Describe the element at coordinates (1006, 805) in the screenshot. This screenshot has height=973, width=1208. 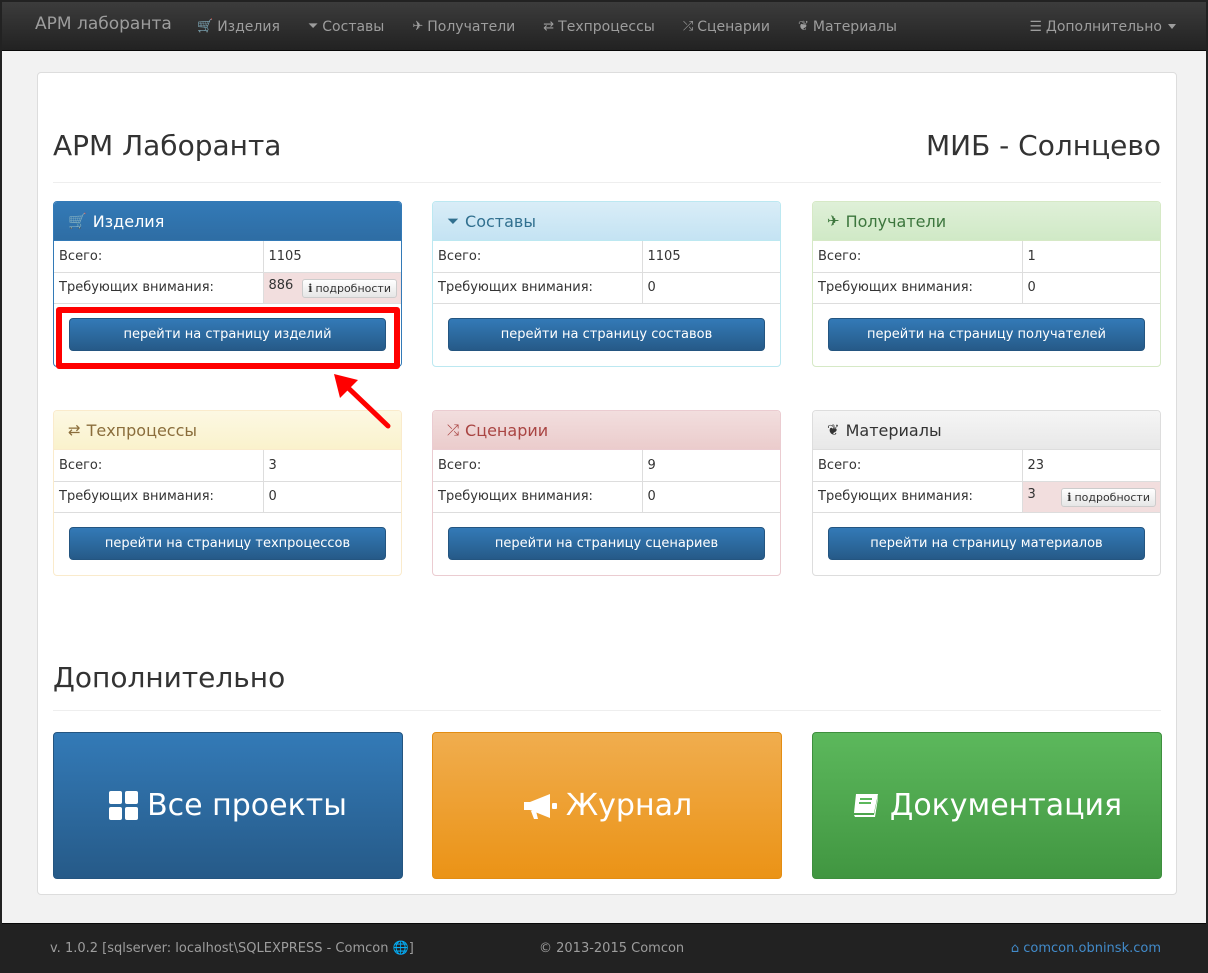
I see `big-button-label: Документация` at that location.